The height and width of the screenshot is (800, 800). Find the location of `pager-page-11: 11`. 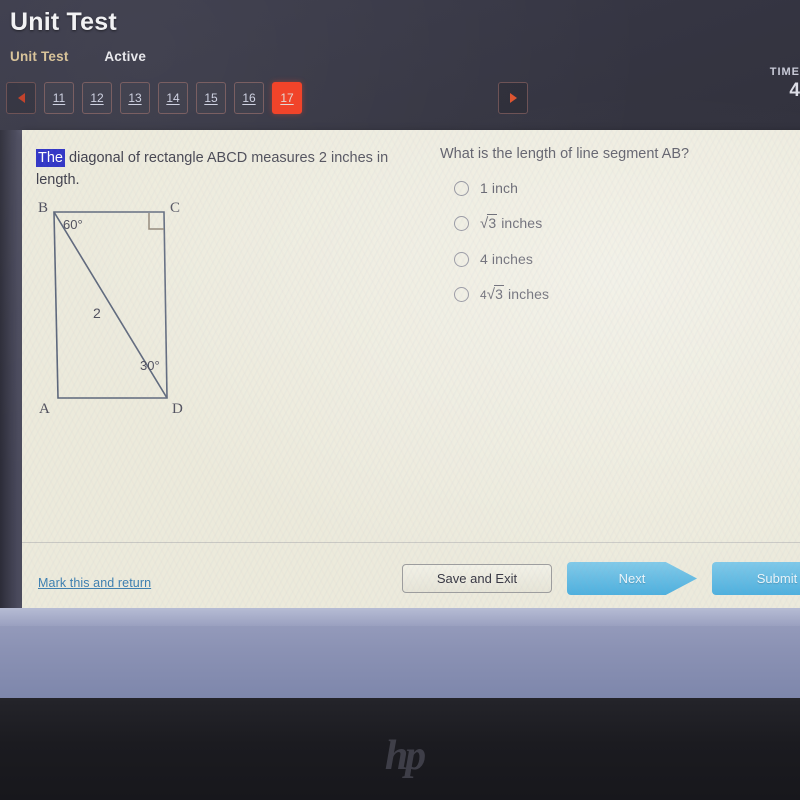

pager-page-11: 11 is located at coordinates (59, 98).